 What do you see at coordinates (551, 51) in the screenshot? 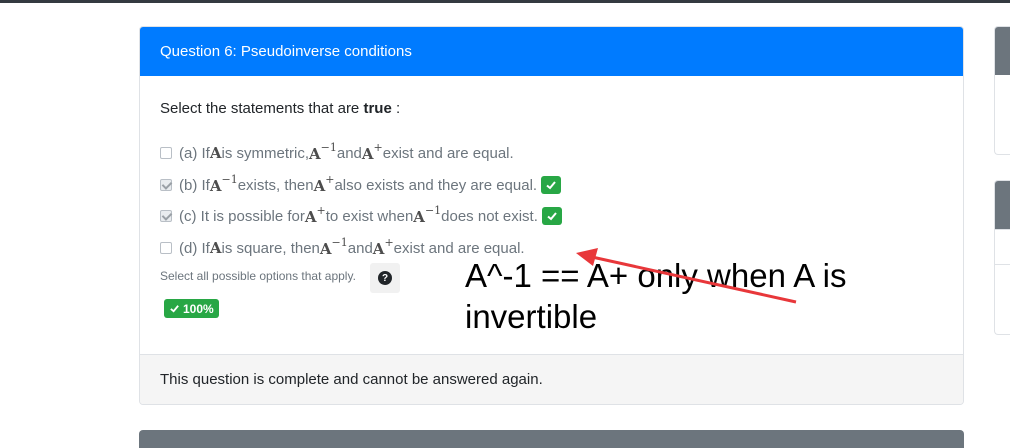
I see `question-header: Question 6: Pseudoinverse conditions` at bounding box center [551, 51].